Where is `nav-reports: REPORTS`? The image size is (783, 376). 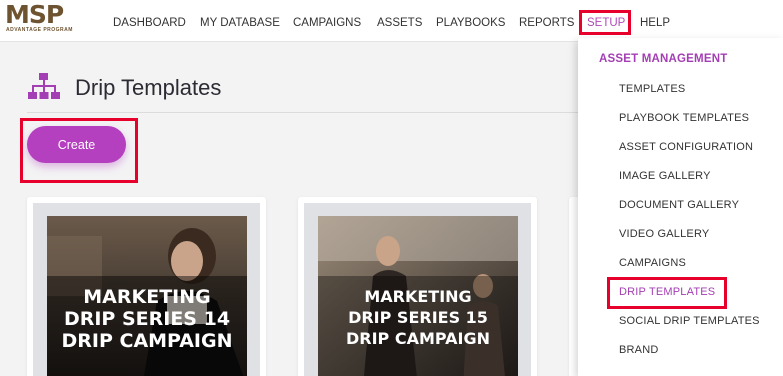
nav-reports: REPORTS is located at coordinates (546, 23).